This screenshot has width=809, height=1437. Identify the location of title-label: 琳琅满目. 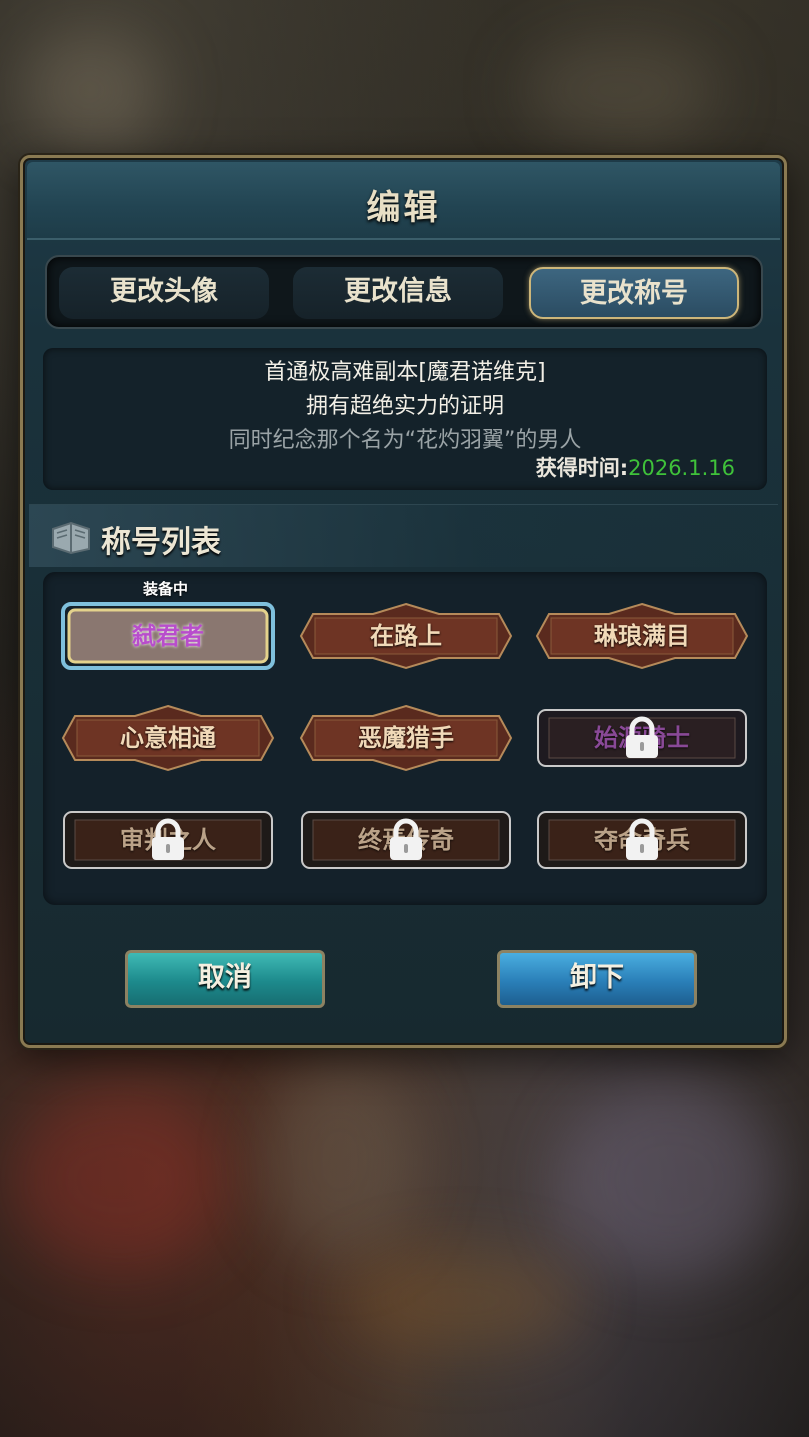
(642, 635).